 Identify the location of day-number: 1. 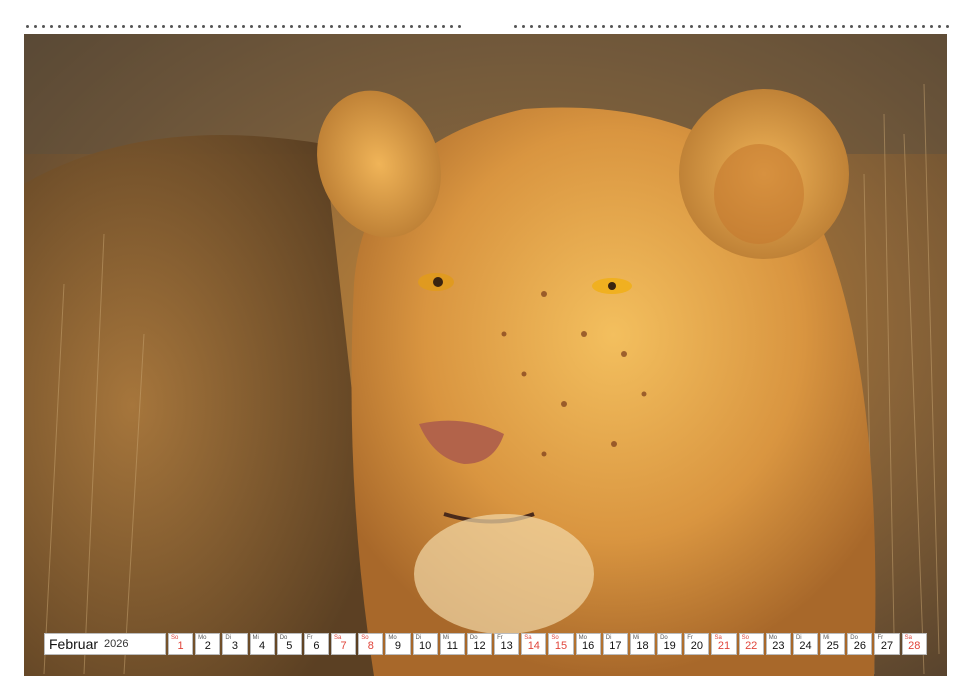
(180, 646).